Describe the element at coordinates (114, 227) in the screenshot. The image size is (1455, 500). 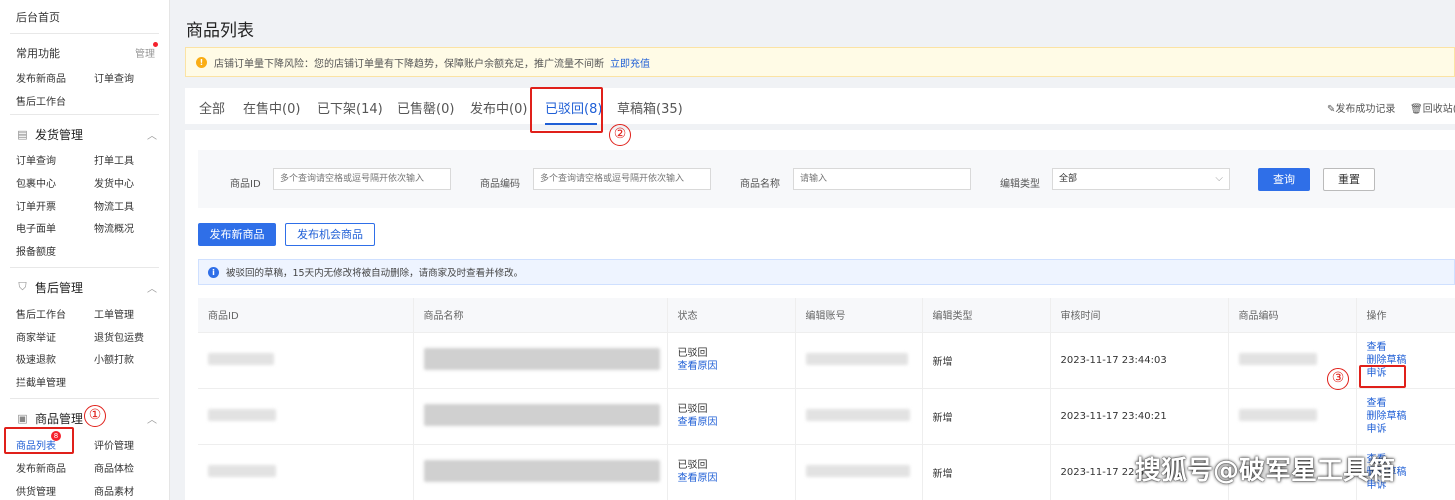
I see `sidebar-item: 物流概况` at that location.